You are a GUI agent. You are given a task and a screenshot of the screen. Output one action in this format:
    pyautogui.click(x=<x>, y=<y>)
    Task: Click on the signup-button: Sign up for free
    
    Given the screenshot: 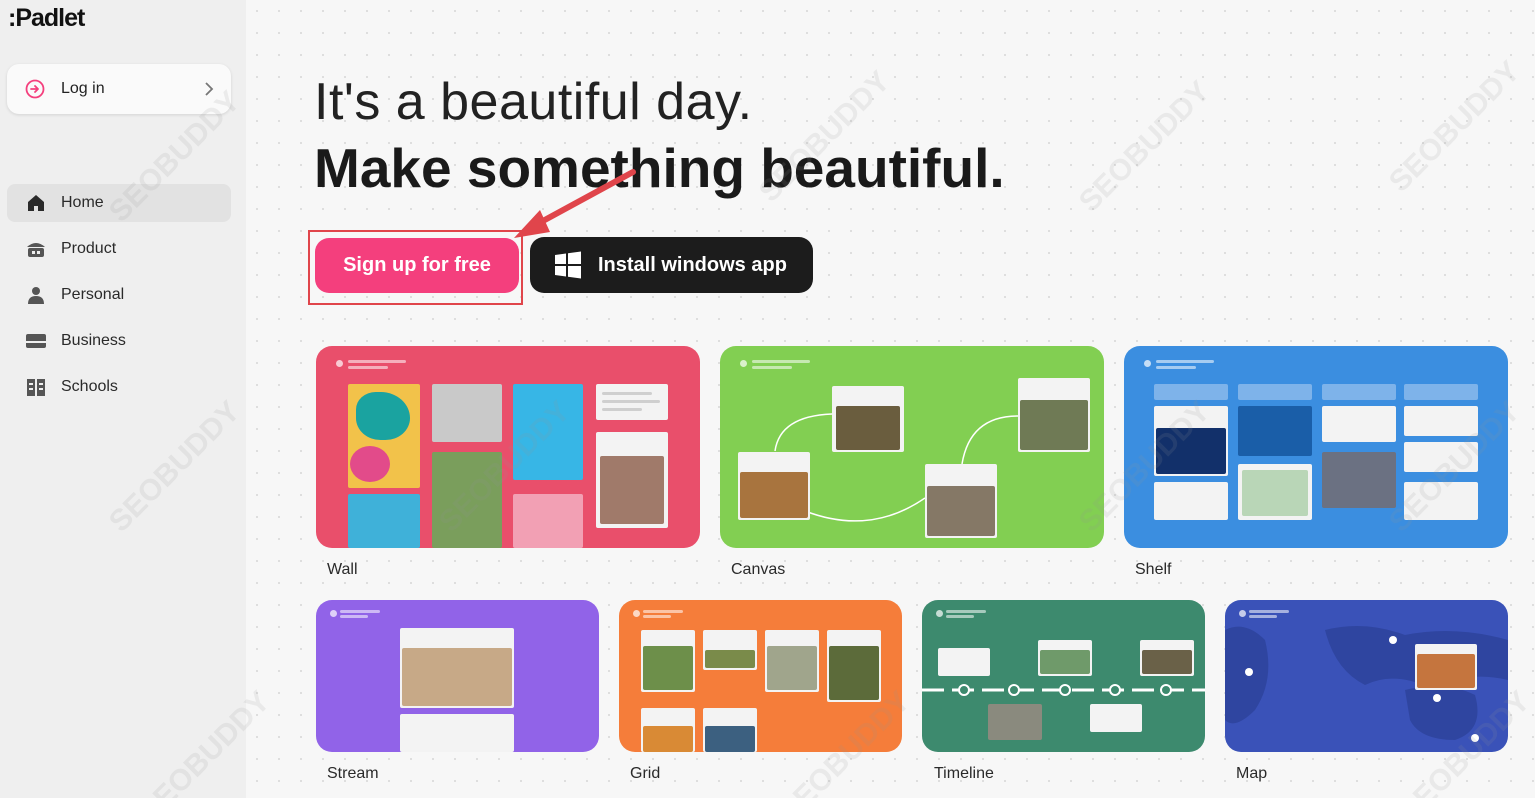 What is the action you would take?
    pyautogui.click(x=417, y=265)
    